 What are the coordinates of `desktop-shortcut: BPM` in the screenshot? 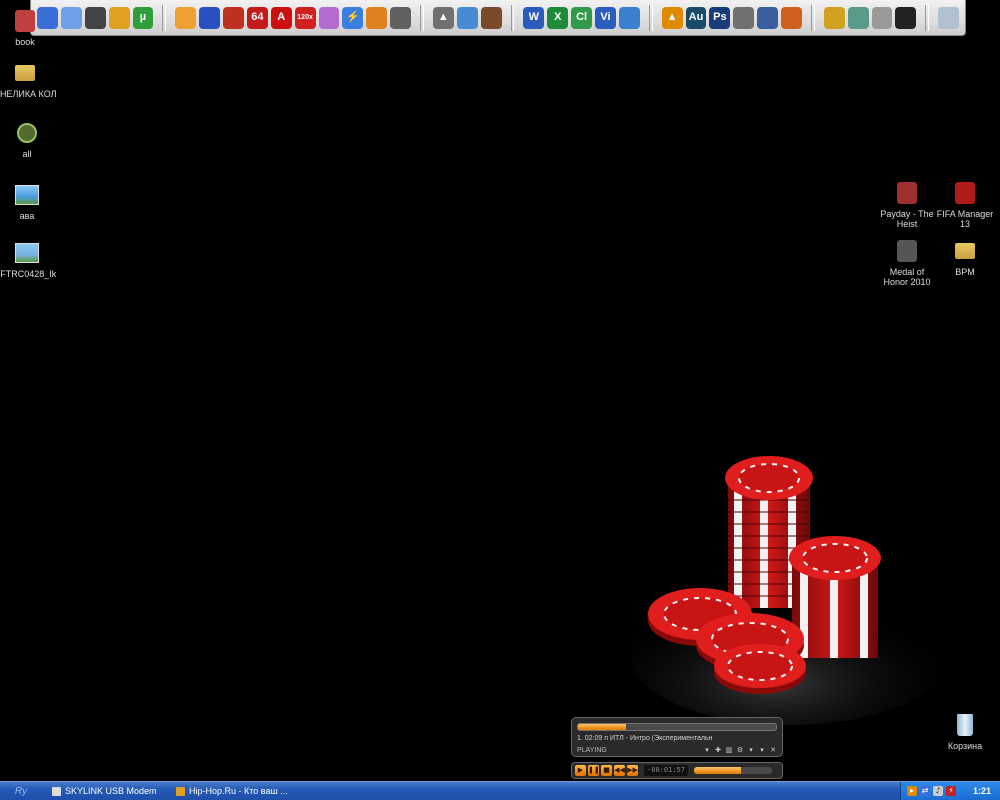 It's located at (965, 257).